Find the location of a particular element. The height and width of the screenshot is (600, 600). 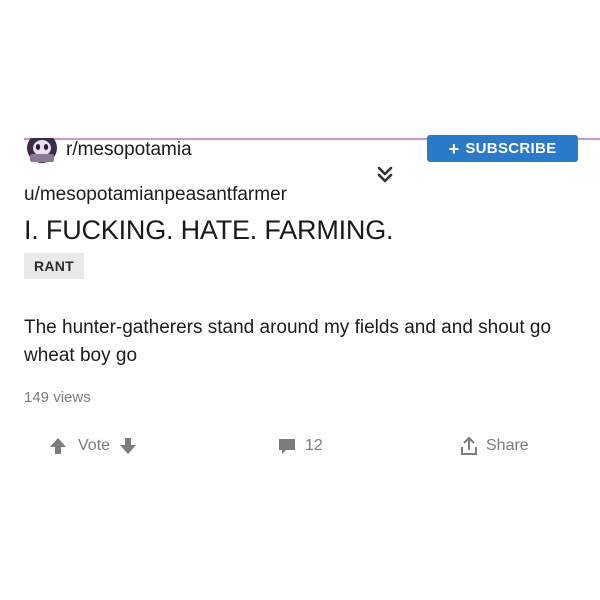

collapse-button is located at coordinates (385, 174).